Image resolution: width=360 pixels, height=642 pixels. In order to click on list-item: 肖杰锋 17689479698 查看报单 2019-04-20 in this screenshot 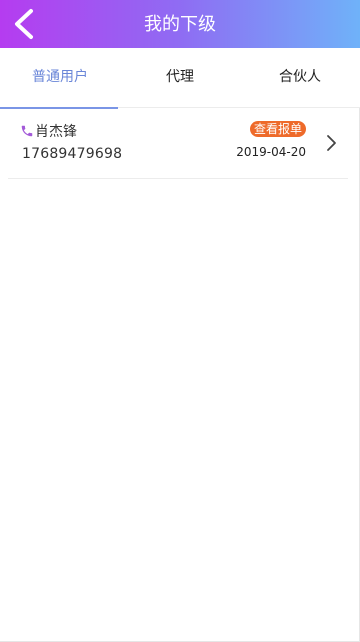, I will do `click(178, 143)`.